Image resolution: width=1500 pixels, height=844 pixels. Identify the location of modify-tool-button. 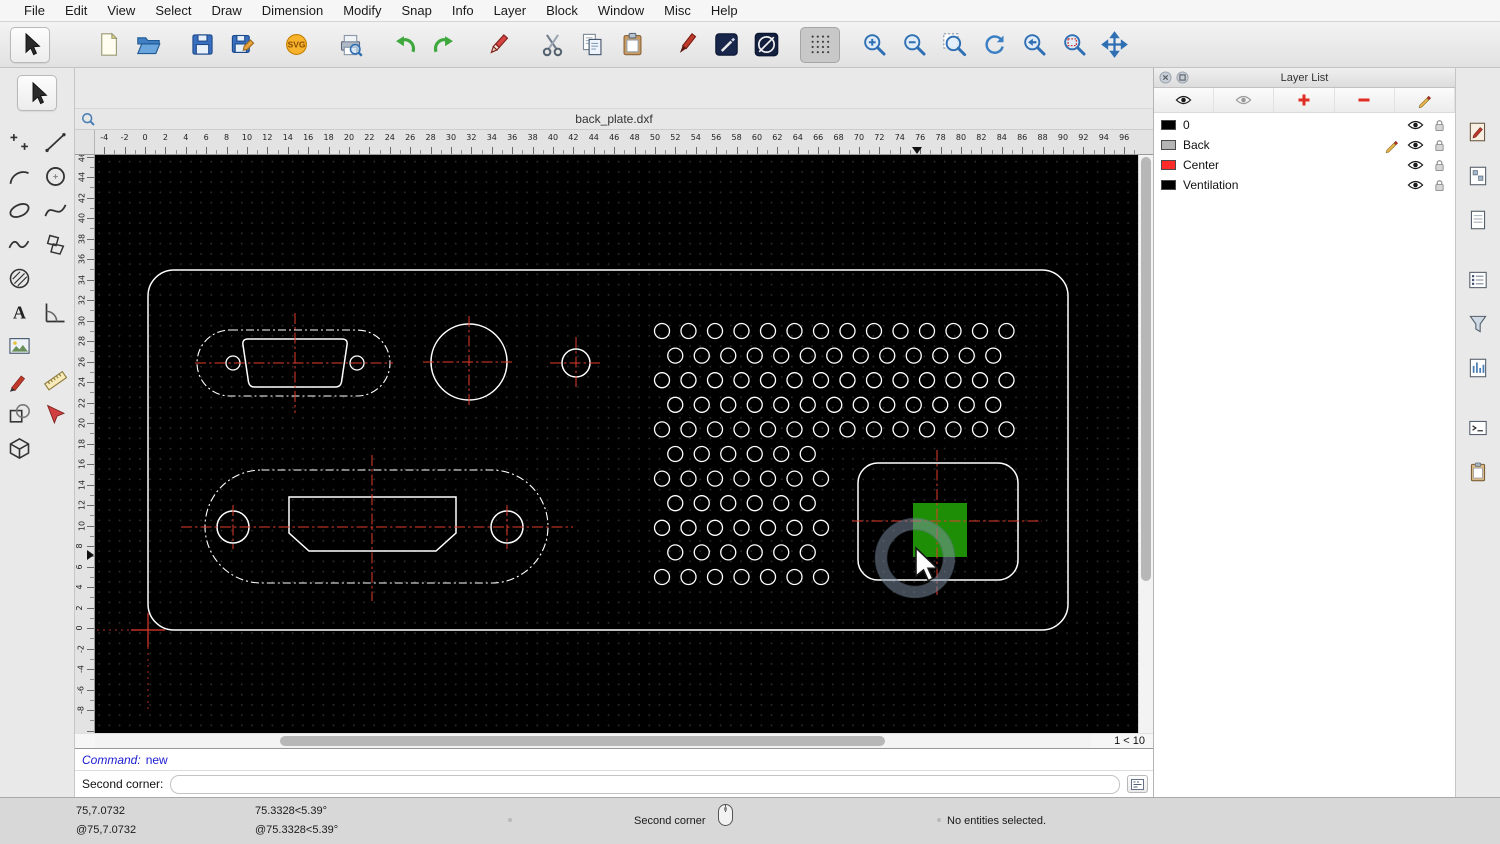
(19, 414).